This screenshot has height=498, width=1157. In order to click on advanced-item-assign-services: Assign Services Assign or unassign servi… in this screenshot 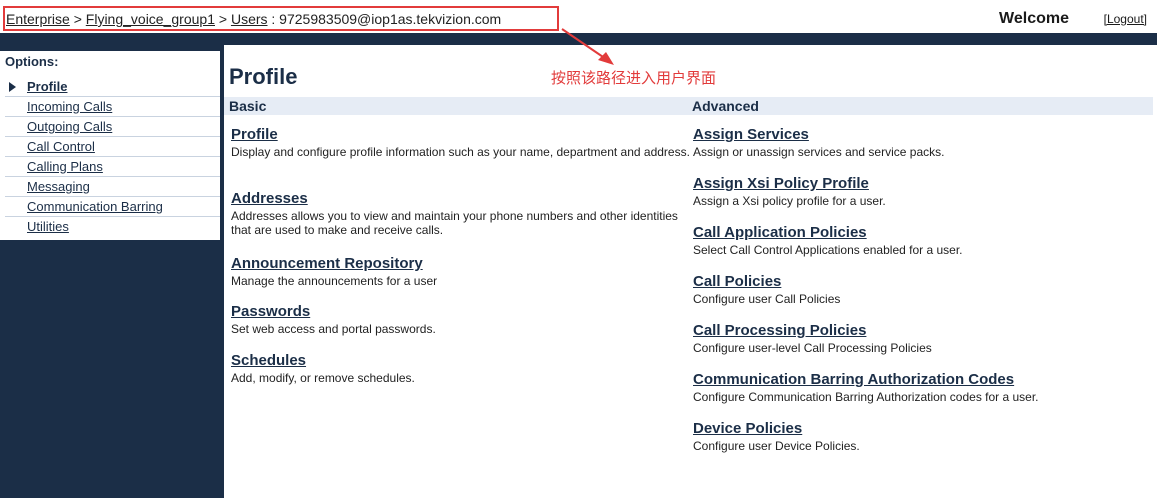, I will do `click(923, 142)`.